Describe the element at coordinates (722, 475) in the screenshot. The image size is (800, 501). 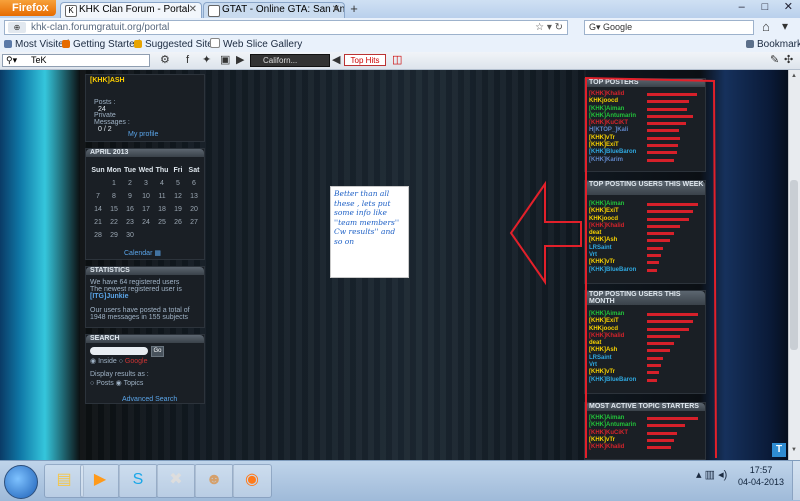
I see `volume-tray-icon: ◂)` at that location.